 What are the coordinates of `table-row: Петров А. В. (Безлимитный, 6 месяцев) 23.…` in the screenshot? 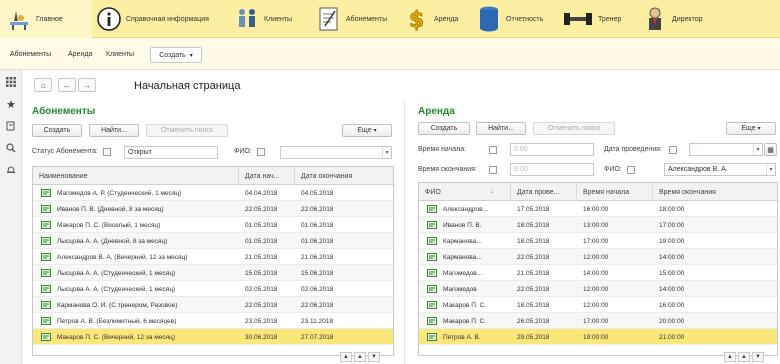 It's located at (213, 321).